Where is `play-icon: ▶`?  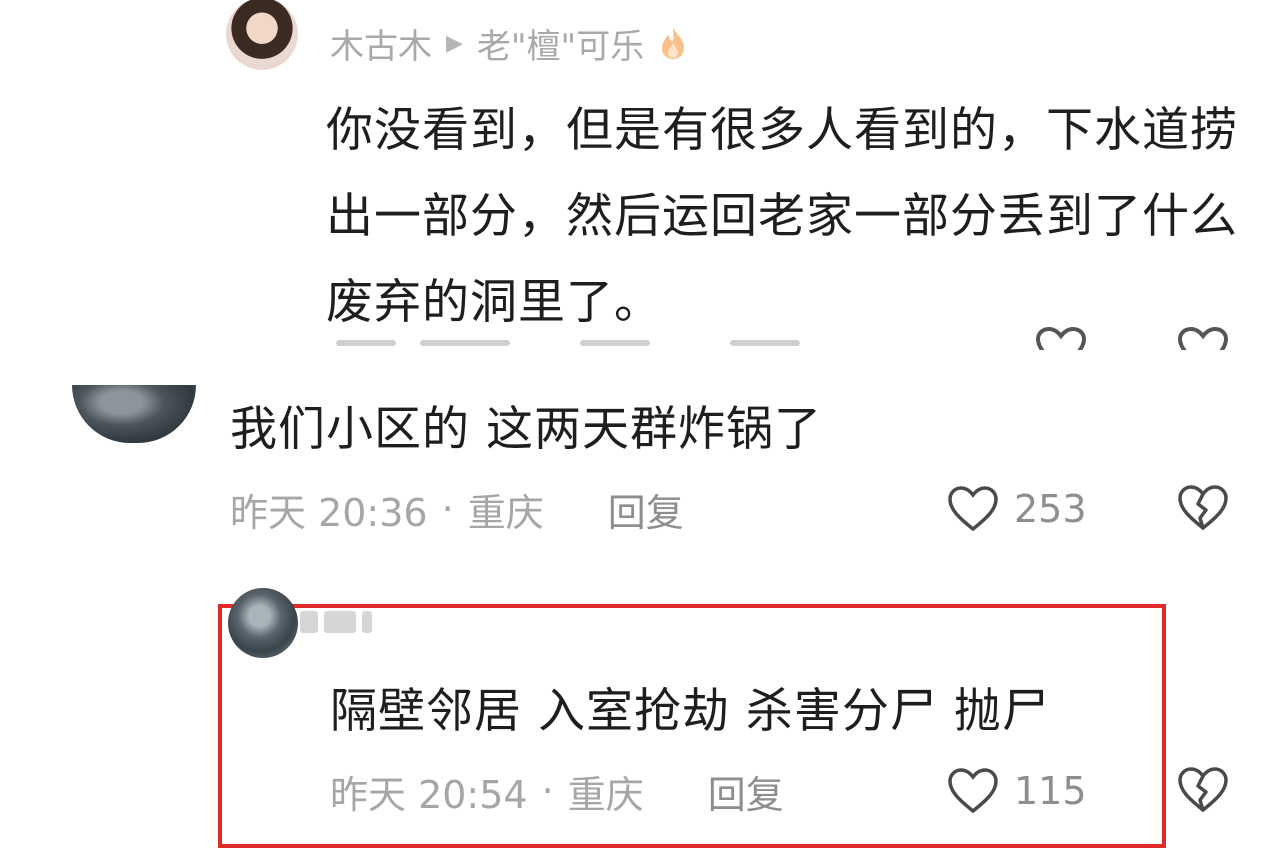 play-icon: ▶ is located at coordinates (454, 43).